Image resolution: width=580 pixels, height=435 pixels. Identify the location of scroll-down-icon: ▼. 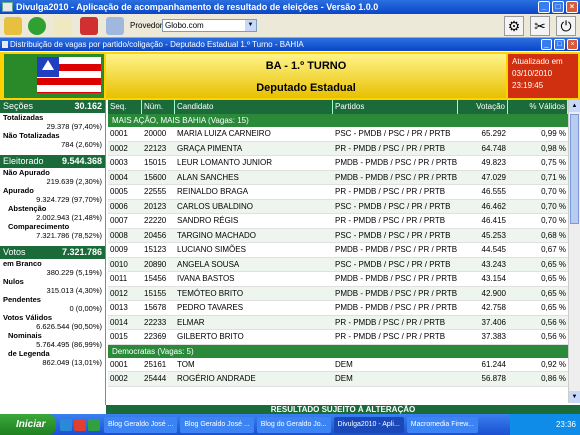
(574, 397).